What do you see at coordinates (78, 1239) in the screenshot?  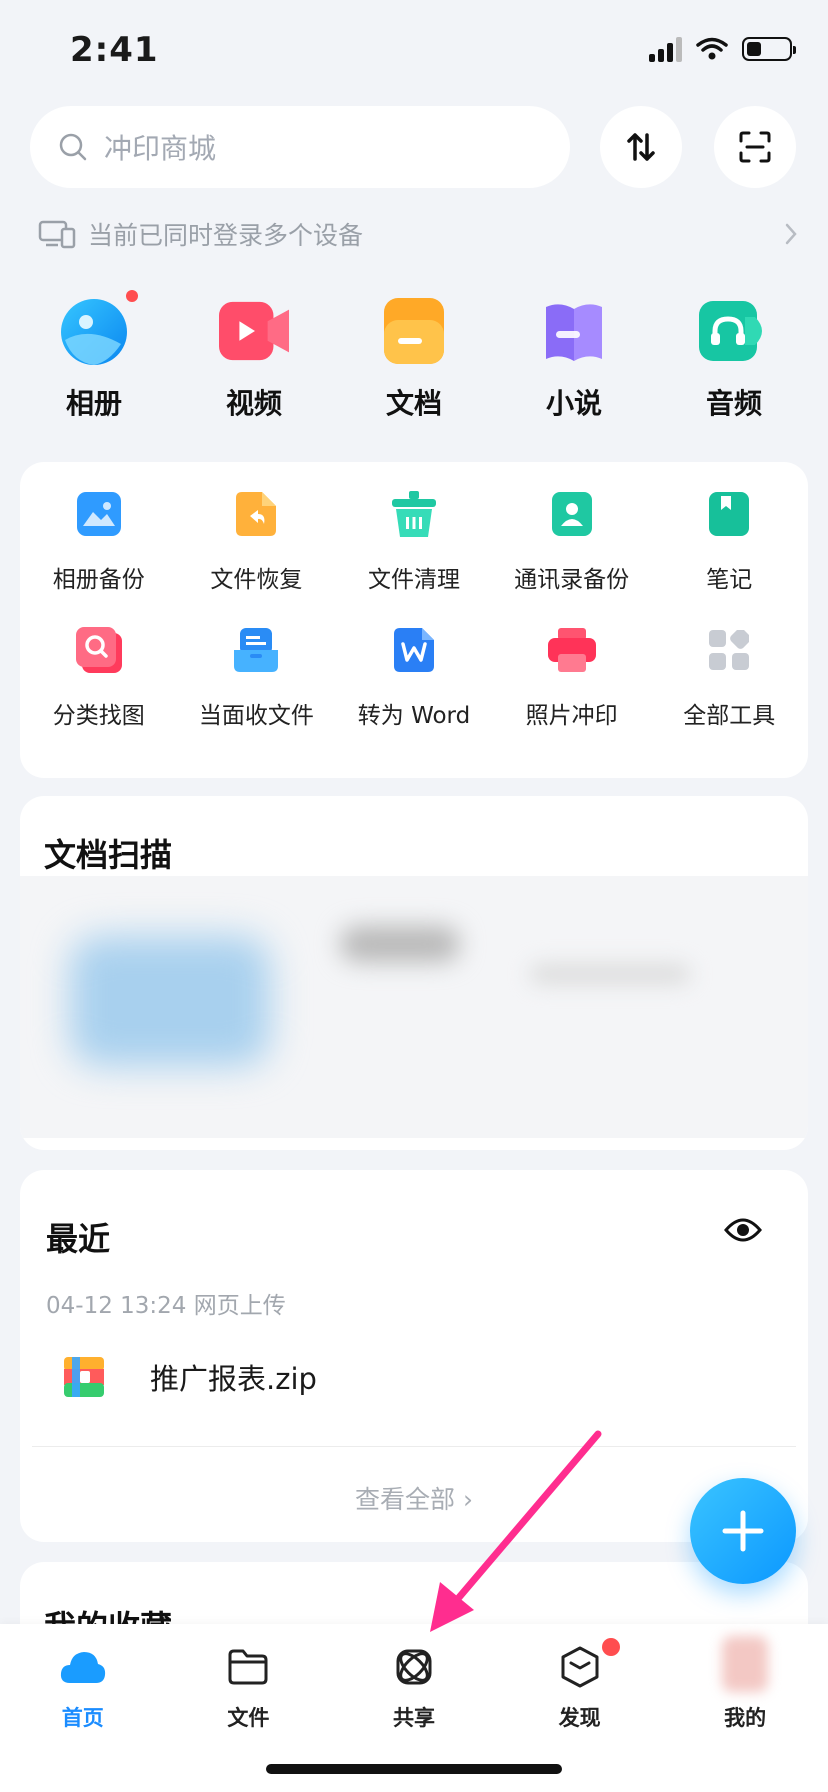 I see `recent-title: 最近` at bounding box center [78, 1239].